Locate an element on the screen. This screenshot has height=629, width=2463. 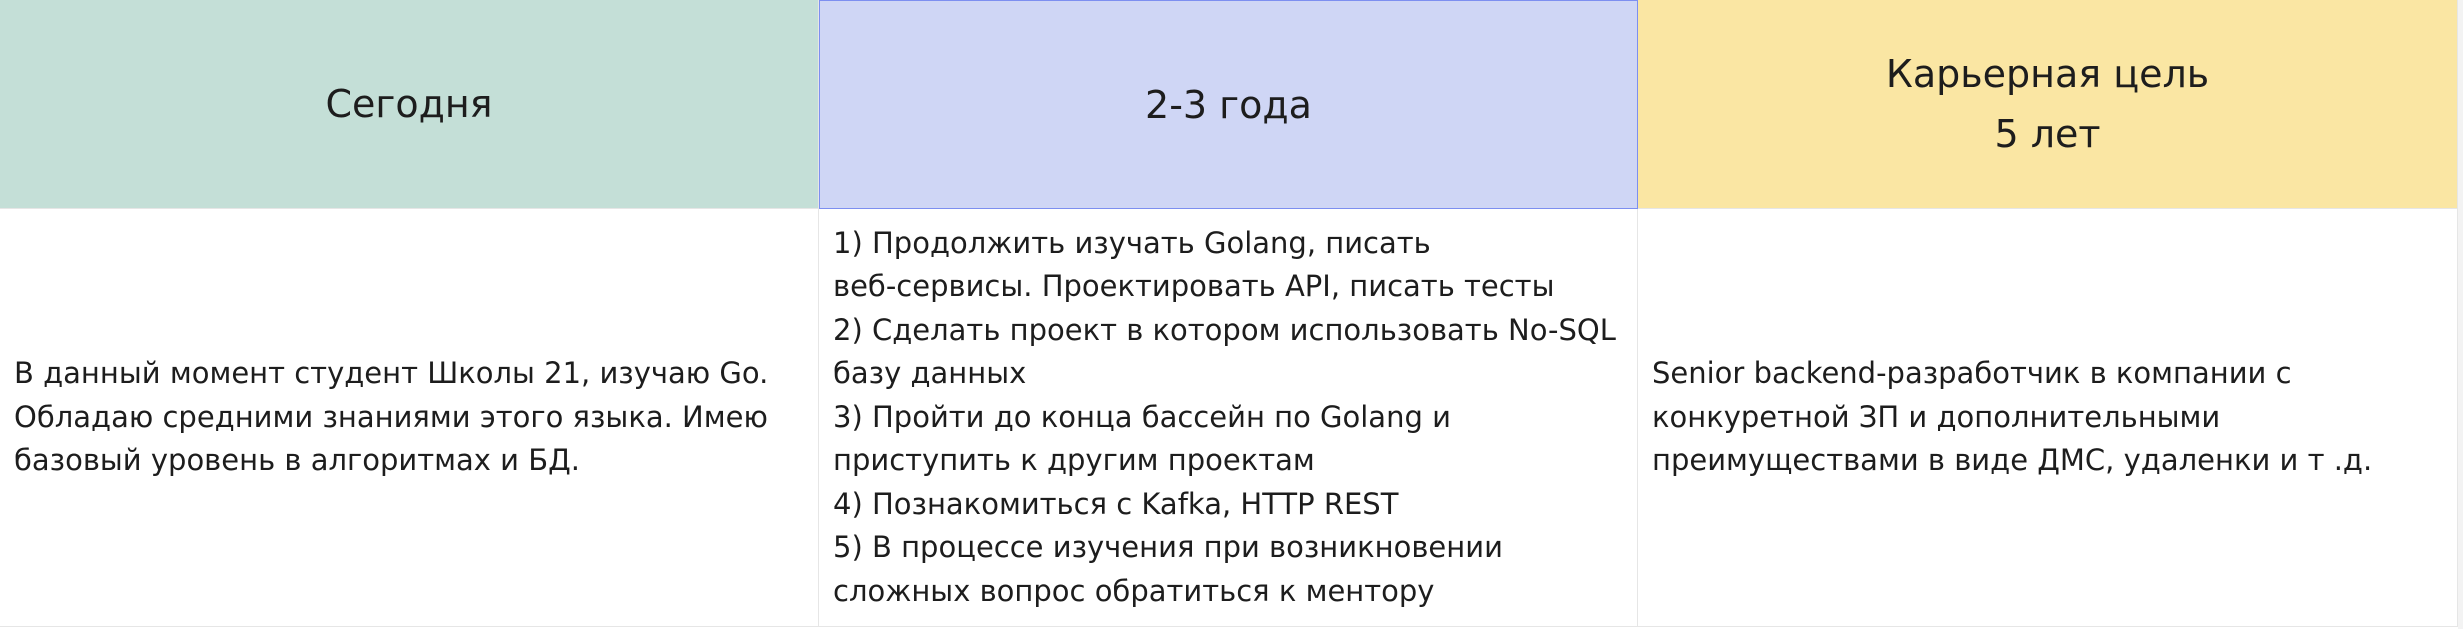
next-column-edge is located at coordinates (2460, 314).